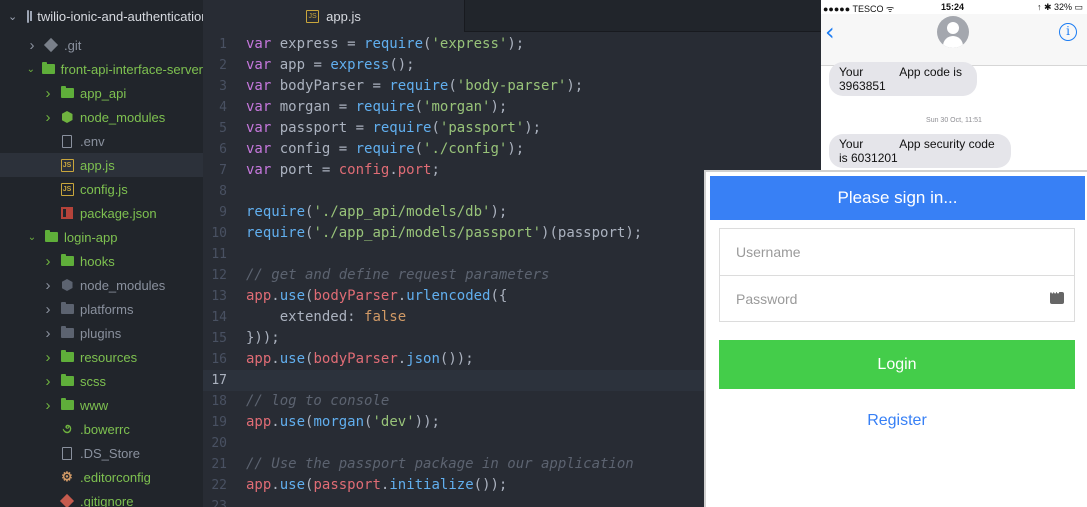 Image resolution: width=1087 pixels, height=507 pixels. What do you see at coordinates (301, 65) in the screenshot?
I see `code-token: app =` at bounding box center [301, 65].